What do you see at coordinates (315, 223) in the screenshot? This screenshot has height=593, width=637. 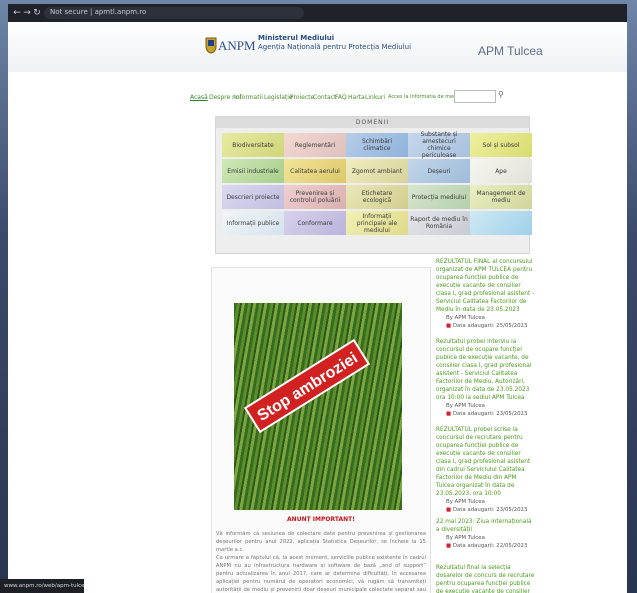 I see `tile-conformare: Conformare` at bounding box center [315, 223].